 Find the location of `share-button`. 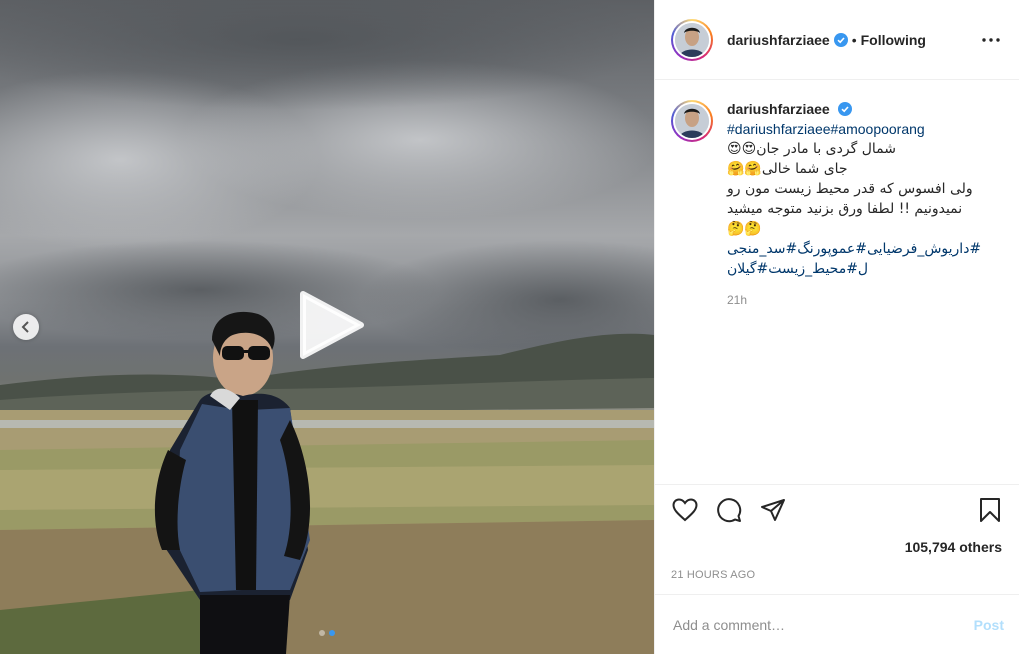

share-button is located at coordinates (773, 510).